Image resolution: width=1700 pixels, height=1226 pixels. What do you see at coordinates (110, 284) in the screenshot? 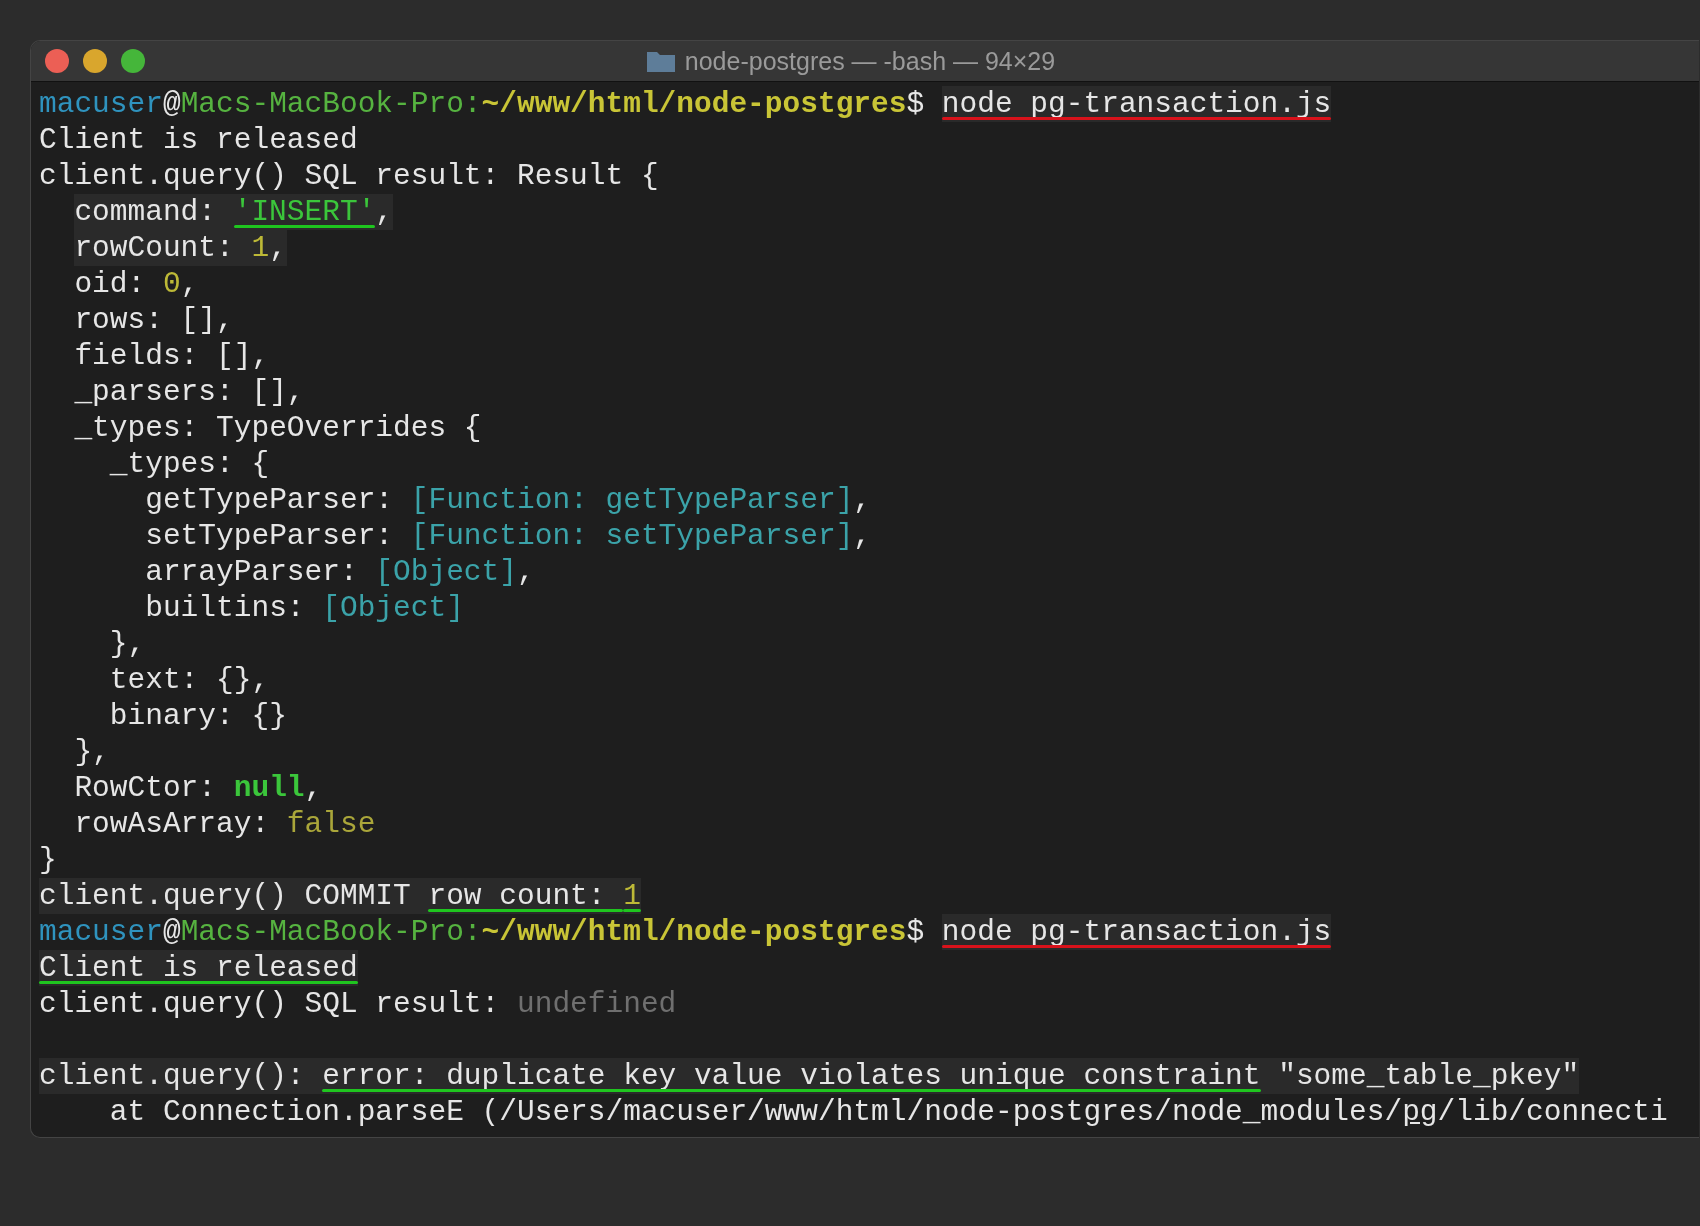
I see `output-text: oid:` at bounding box center [110, 284].